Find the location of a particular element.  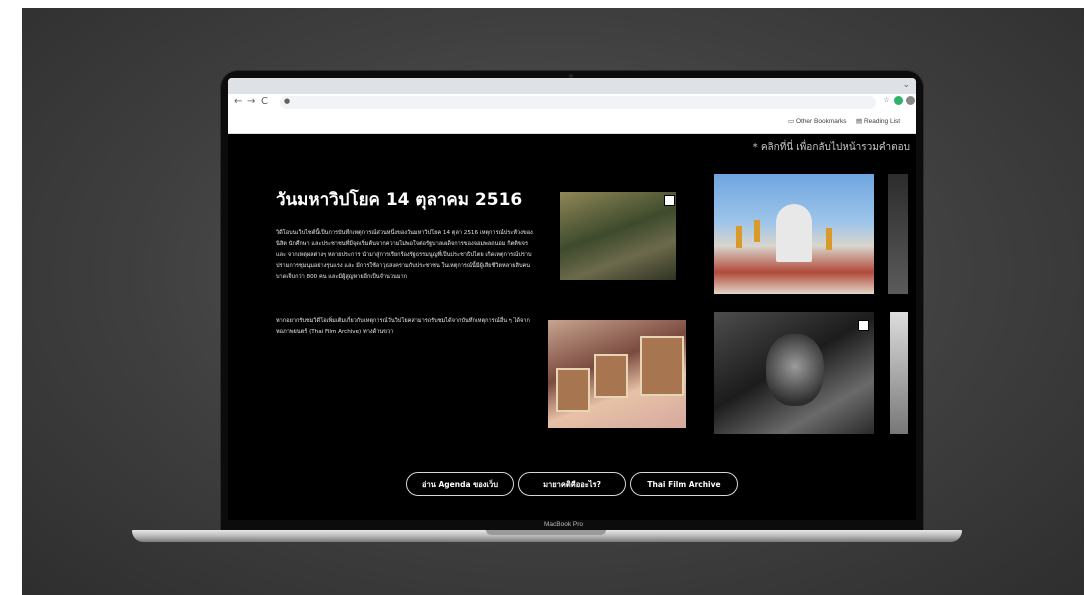

archive-photo-street is located at coordinates (618, 236).